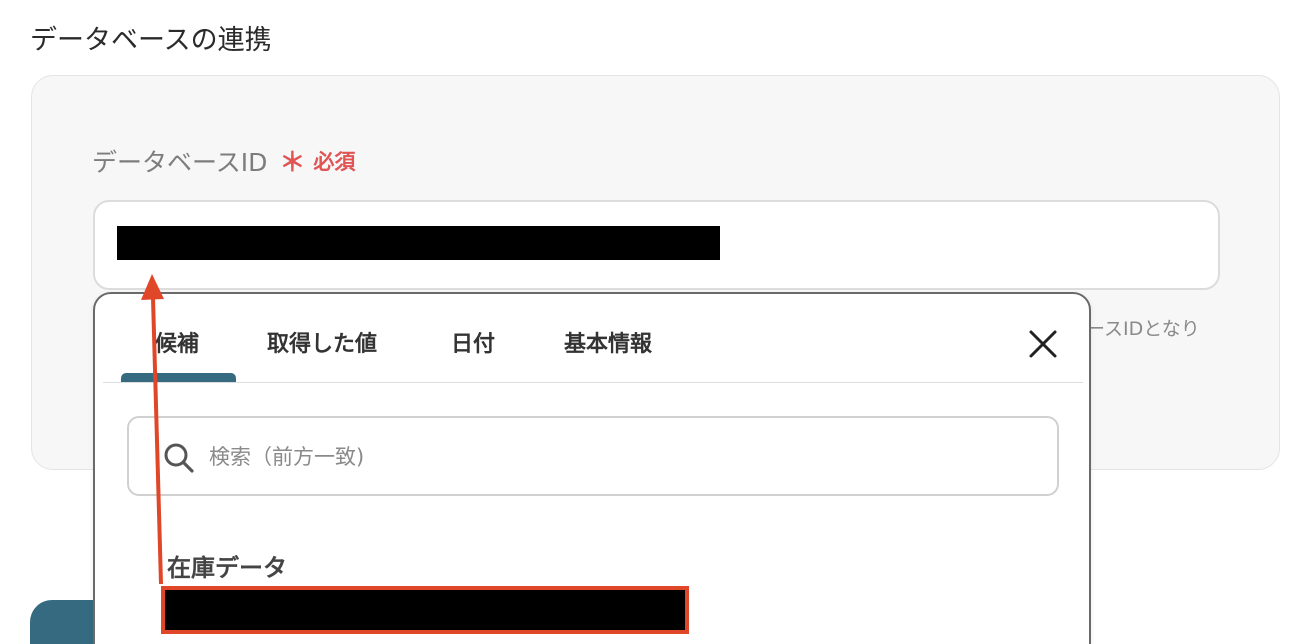  I want to click on section-title: データベースの連携, so click(151, 40).